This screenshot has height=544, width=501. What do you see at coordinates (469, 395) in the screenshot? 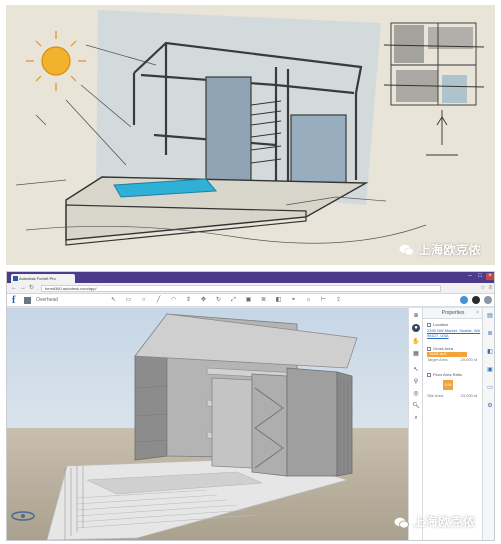
I see `site-area-value: 33,000 sf` at bounding box center [469, 395].